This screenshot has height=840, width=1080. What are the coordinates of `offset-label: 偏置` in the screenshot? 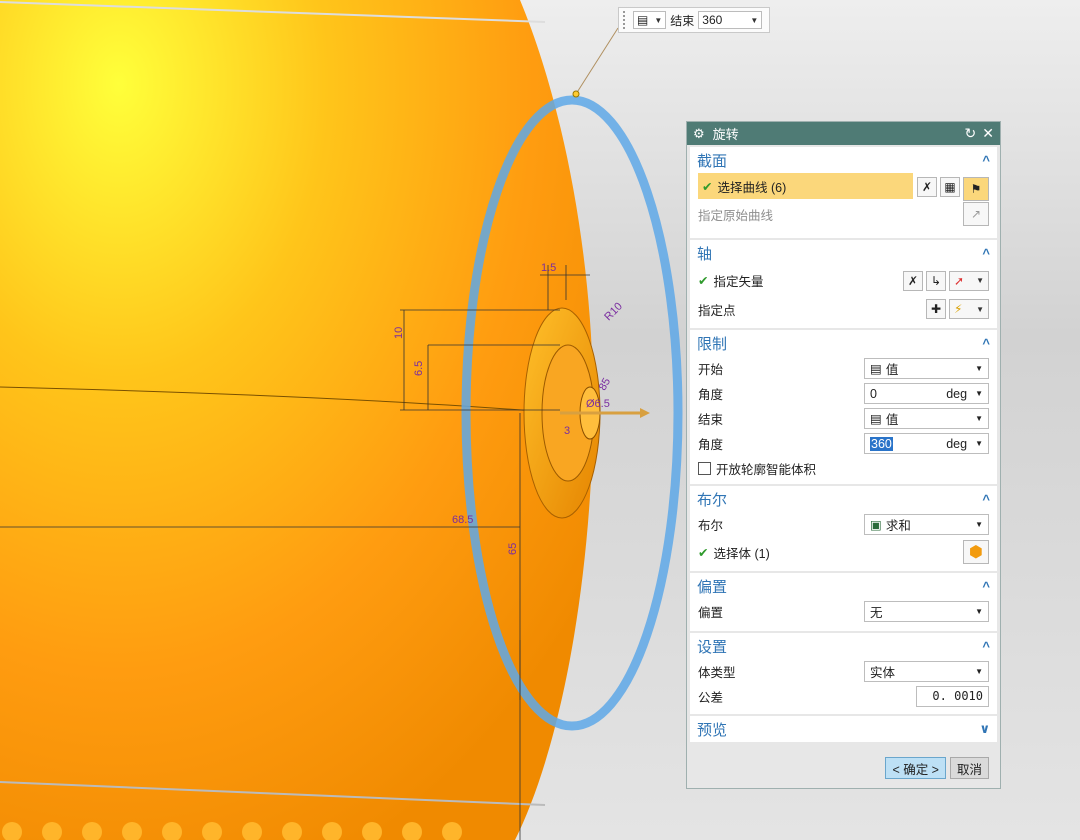 It's located at (711, 613).